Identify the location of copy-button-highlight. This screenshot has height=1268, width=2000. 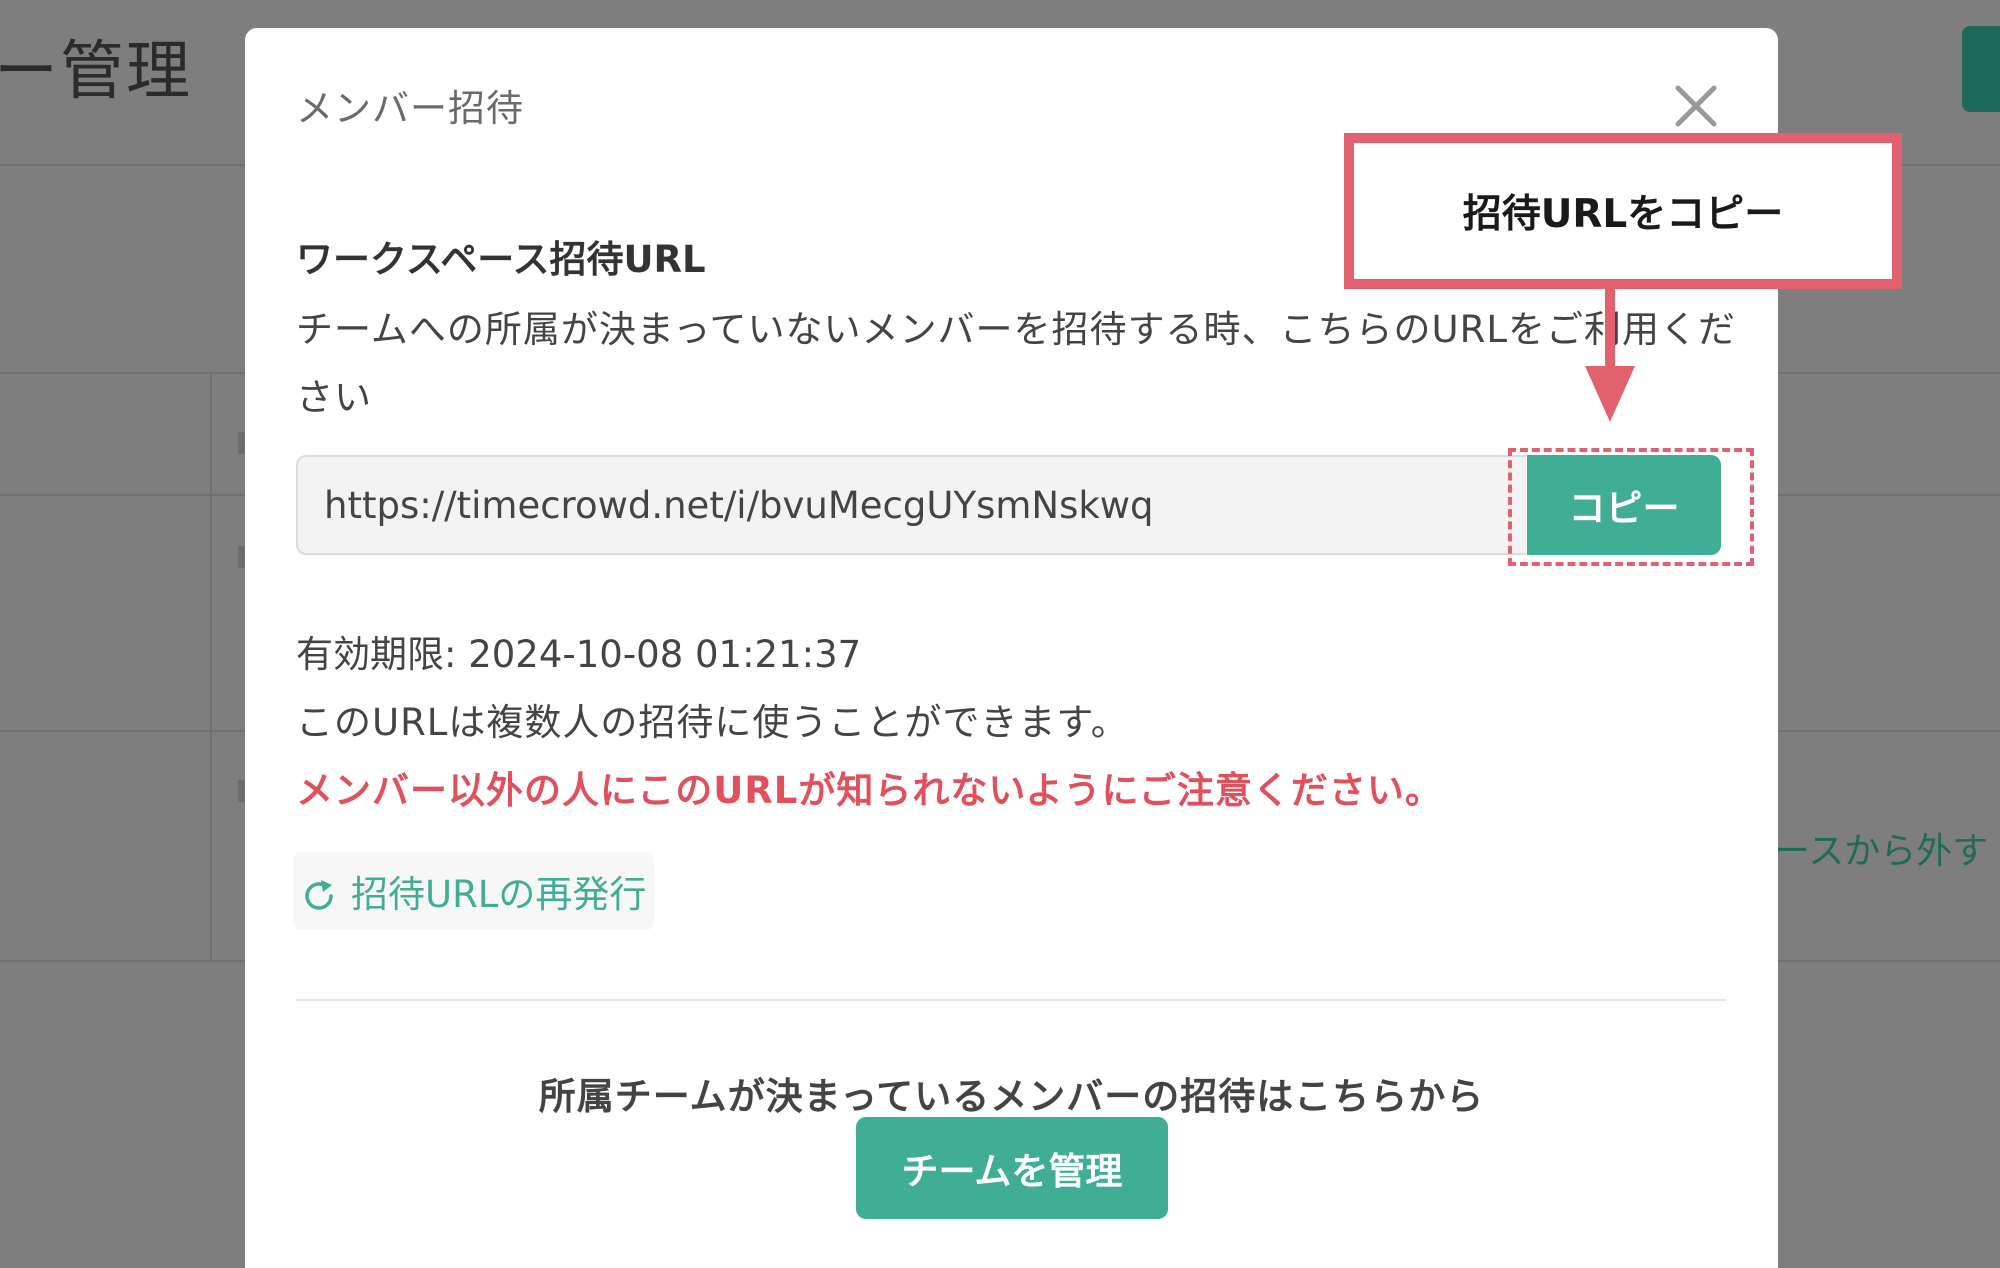
(1631, 507).